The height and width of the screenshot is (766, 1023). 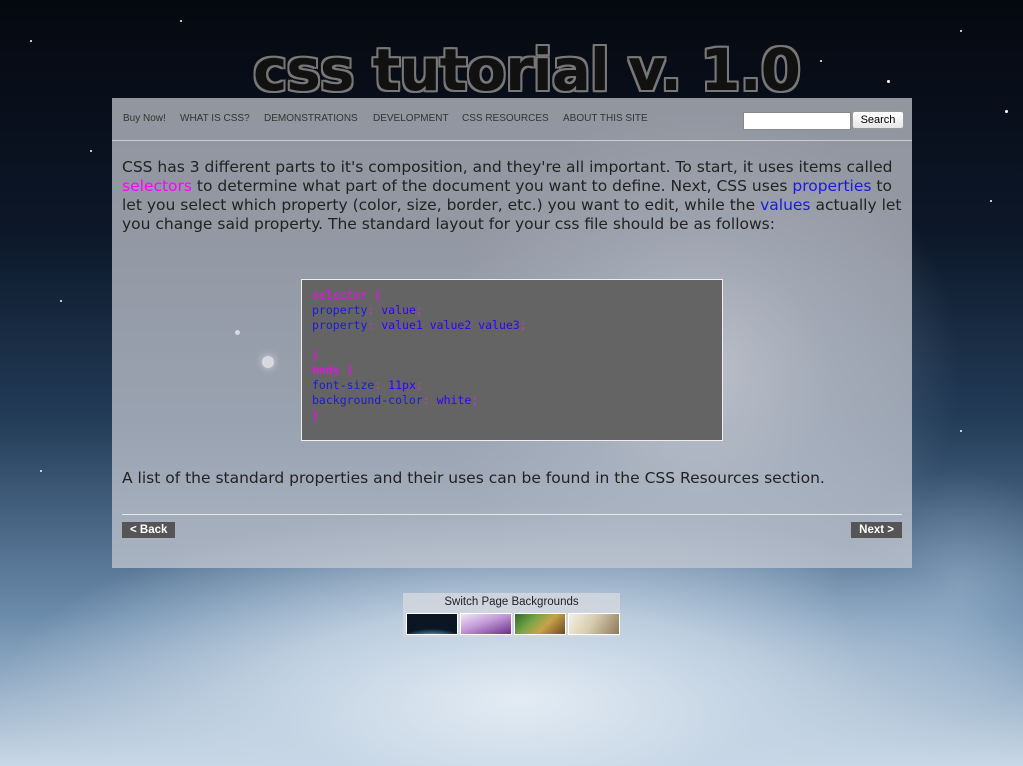 I want to click on code-property: background-color, so click(x=367, y=400).